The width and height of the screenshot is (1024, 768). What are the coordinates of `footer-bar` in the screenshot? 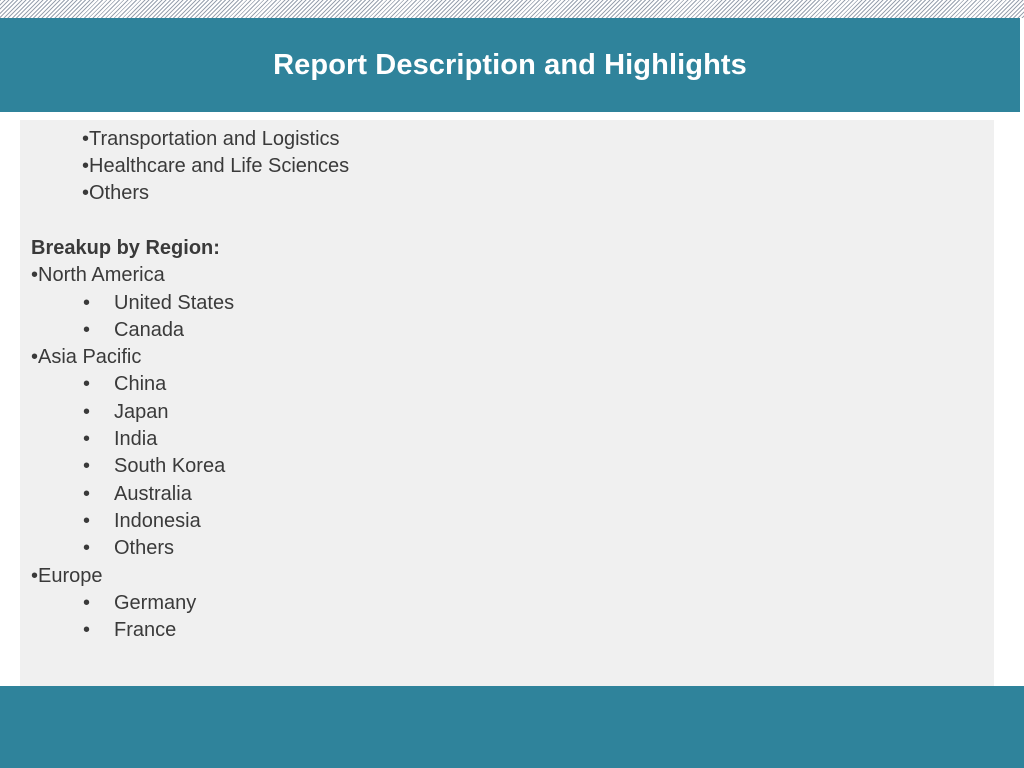 It's located at (512, 727).